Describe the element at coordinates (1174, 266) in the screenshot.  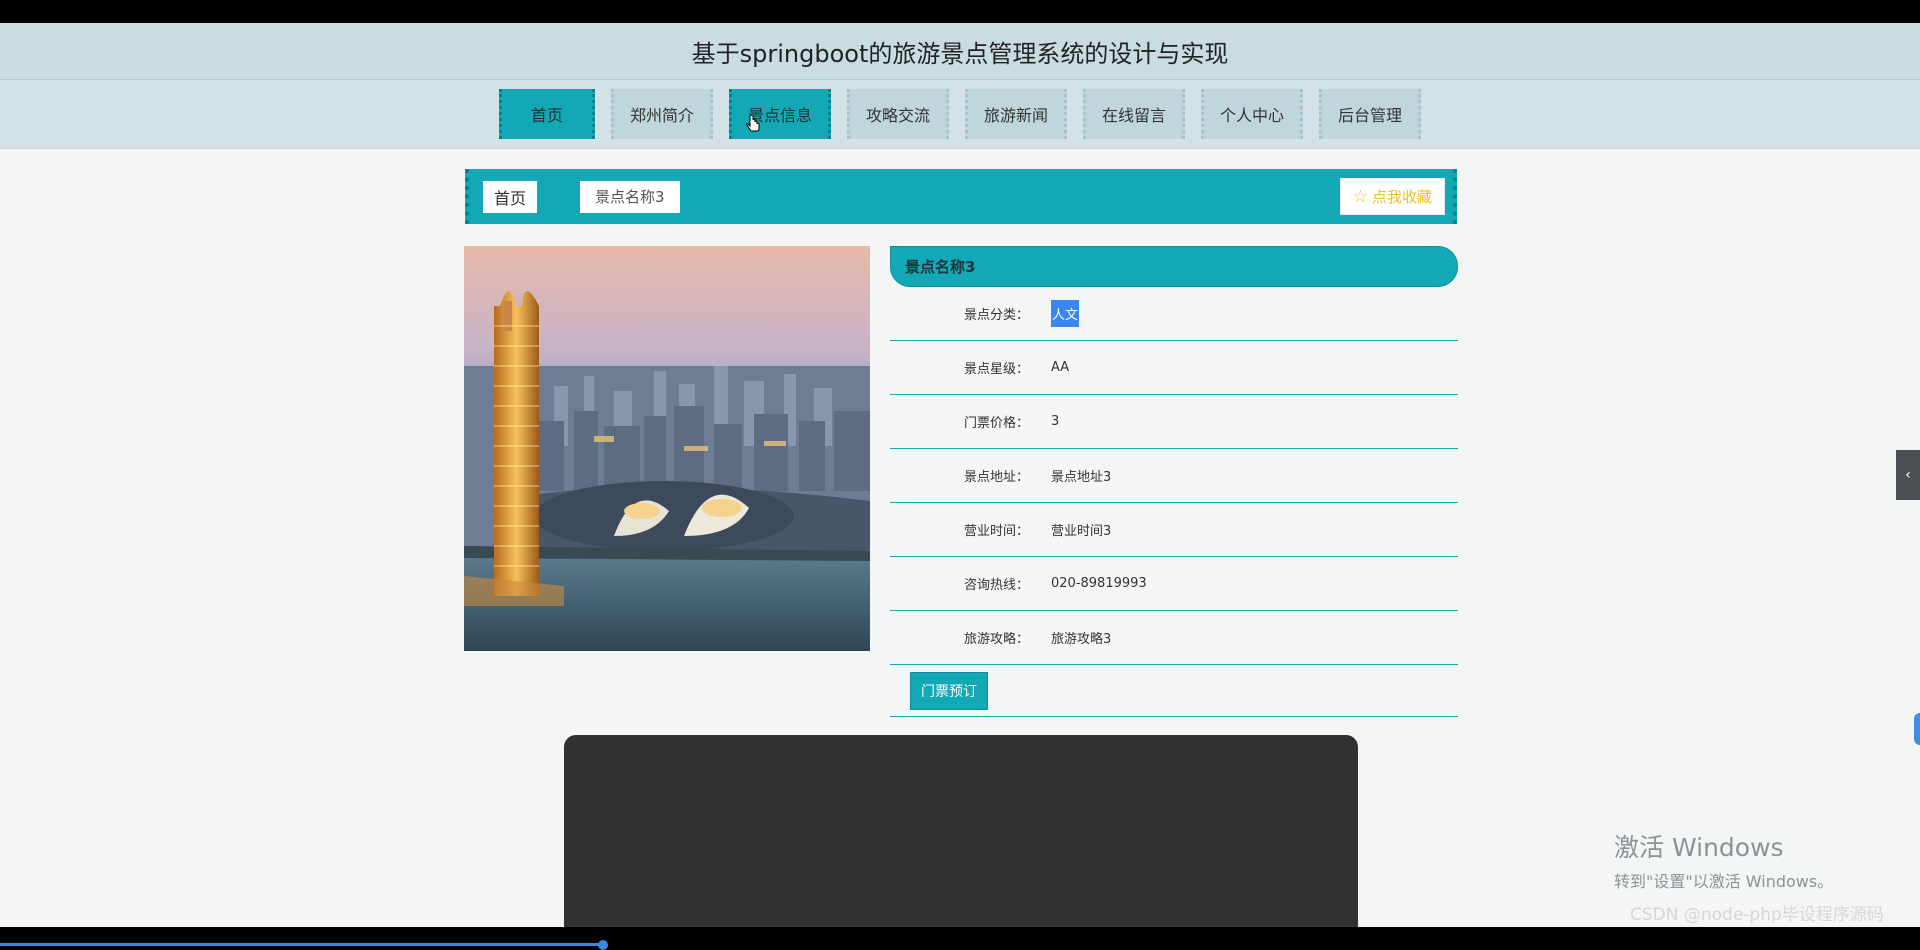
I see `attraction-title: 景点名称3` at that location.